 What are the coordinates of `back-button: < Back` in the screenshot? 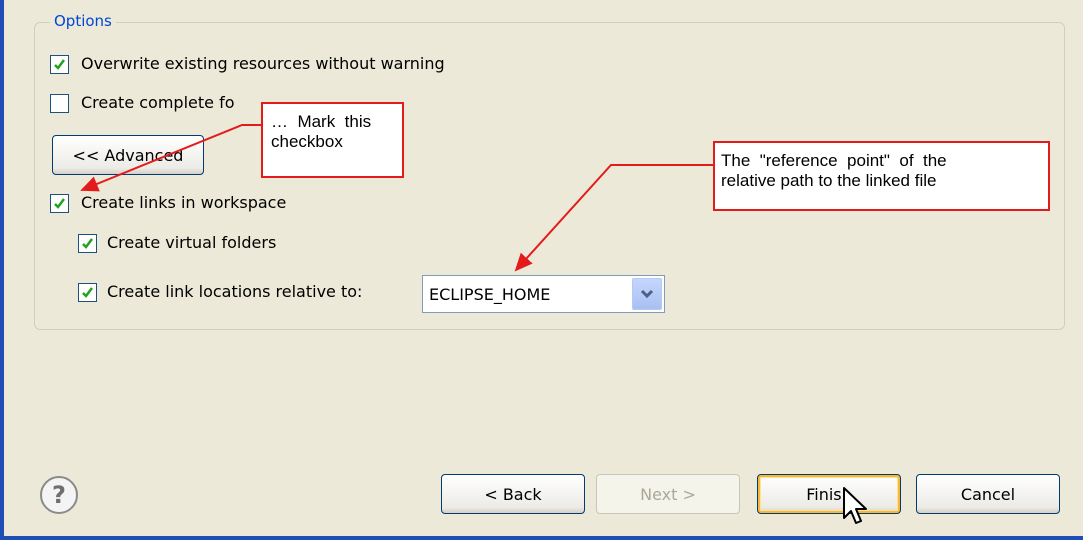 It's located at (513, 494).